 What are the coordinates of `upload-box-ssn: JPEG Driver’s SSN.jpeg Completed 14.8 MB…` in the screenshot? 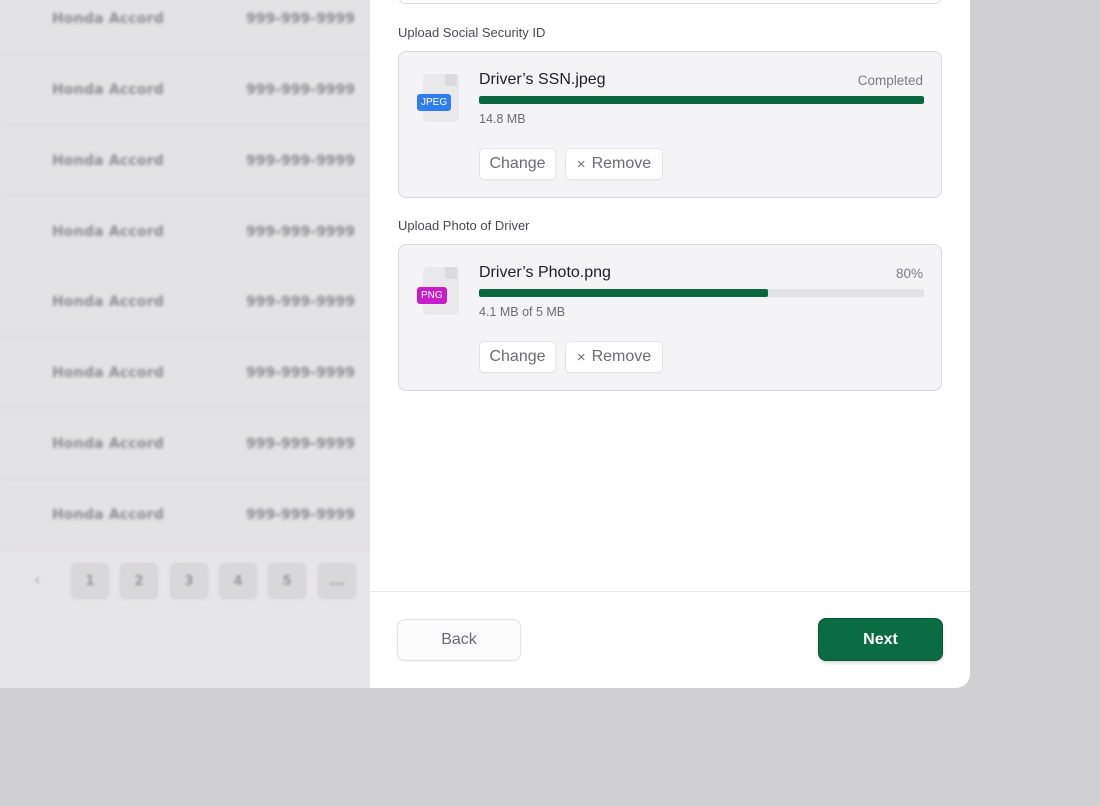 It's located at (670, 124).